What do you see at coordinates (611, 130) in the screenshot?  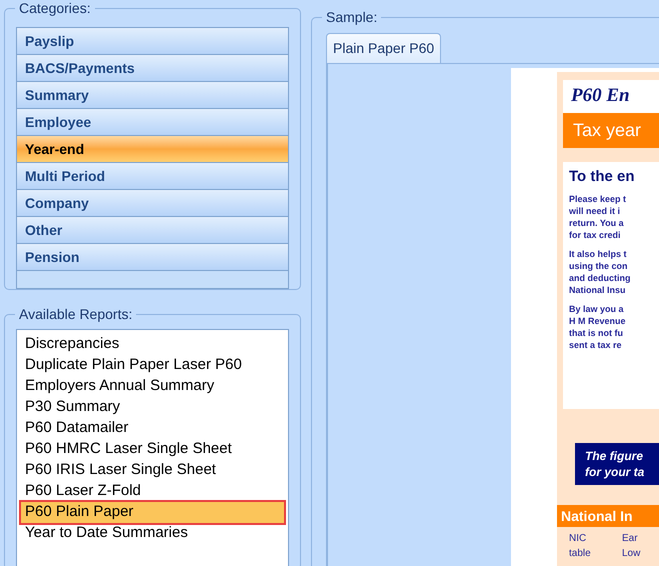 I see `tax-year-bar: Tax year` at bounding box center [611, 130].